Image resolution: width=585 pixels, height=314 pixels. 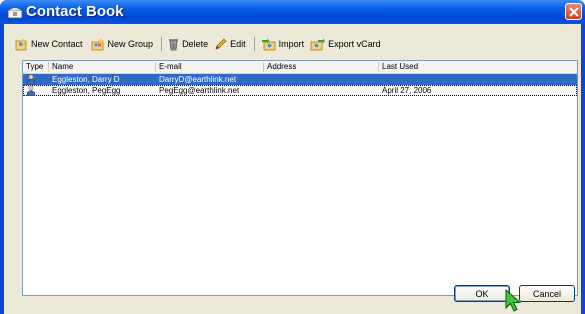 What do you see at coordinates (268, 44) in the screenshot?
I see `import-icon` at bounding box center [268, 44].